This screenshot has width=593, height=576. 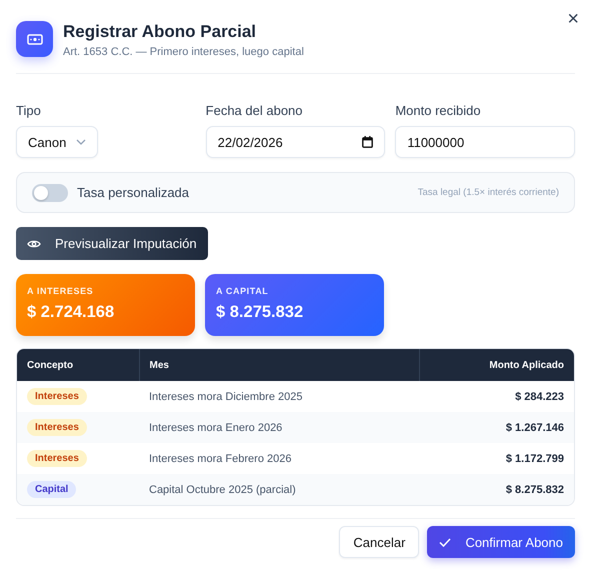 What do you see at coordinates (535, 490) in the screenshot?
I see `amount-cell: $ 8.275.832` at bounding box center [535, 490].